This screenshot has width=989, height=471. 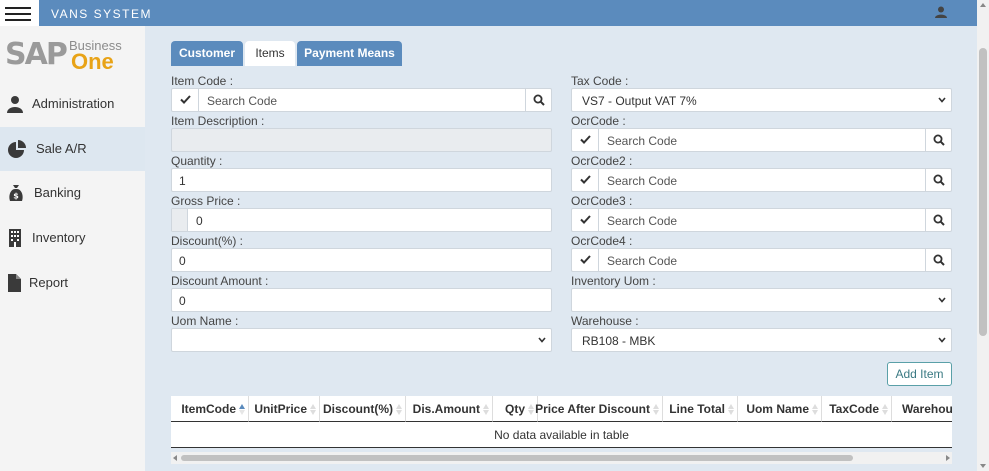 What do you see at coordinates (919, 374) in the screenshot?
I see `add-item-button: Add Item` at bounding box center [919, 374].